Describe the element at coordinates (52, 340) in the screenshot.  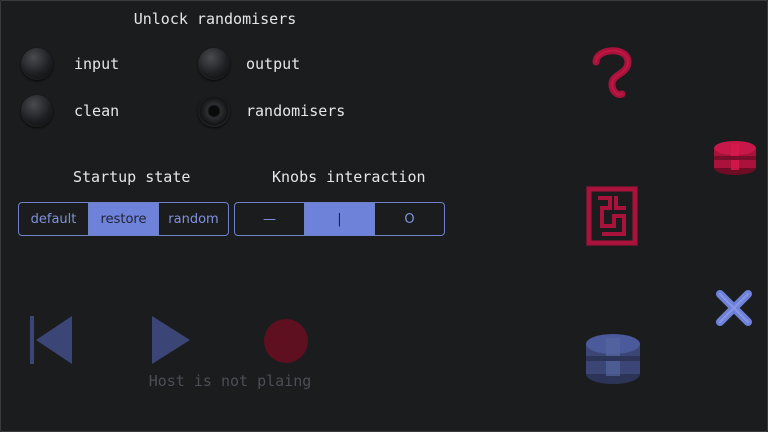
I see `rewind-icon` at that location.